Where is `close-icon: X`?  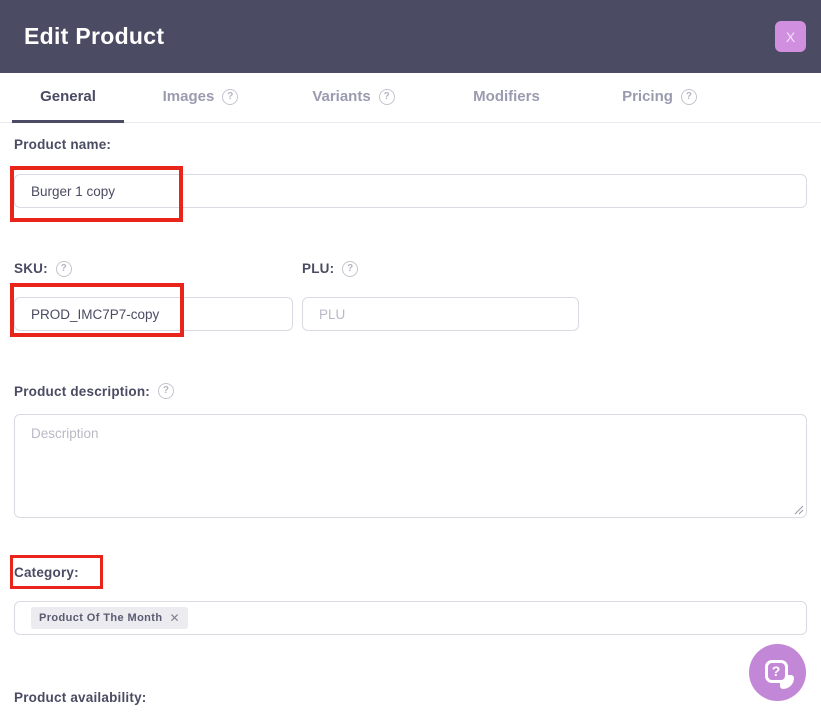 close-icon: X is located at coordinates (790, 36).